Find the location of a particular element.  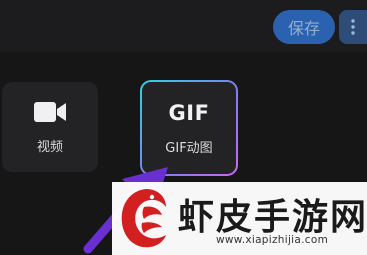

gif-tool-label: GIF动图 is located at coordinates (189, 148).